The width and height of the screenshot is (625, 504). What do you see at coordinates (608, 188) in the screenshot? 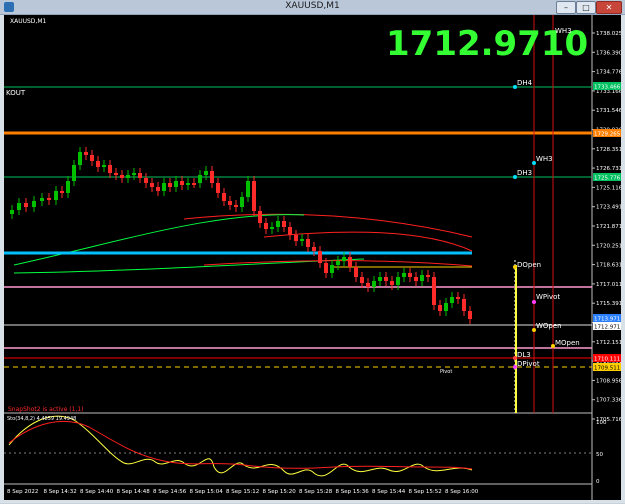
I see `price-tick: 1725.116` at bounding box center [608, 188].